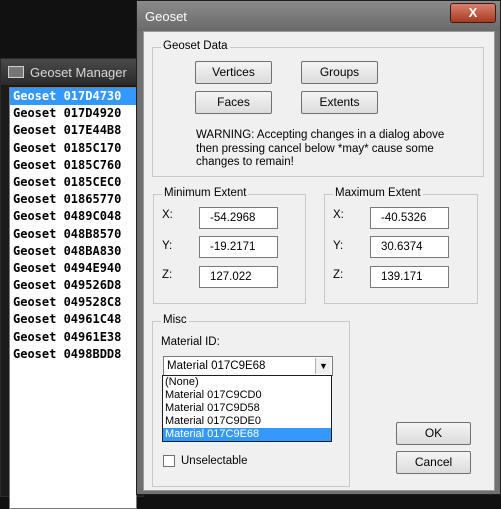 This screenshot has width=501, height=509. I want to click on faces-button: Faces, so click(233, 102).